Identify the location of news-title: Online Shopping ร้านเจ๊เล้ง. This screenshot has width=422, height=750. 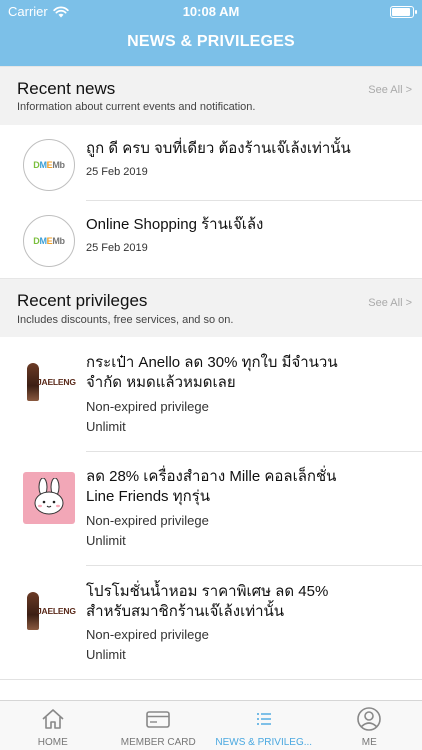
(175, 224).